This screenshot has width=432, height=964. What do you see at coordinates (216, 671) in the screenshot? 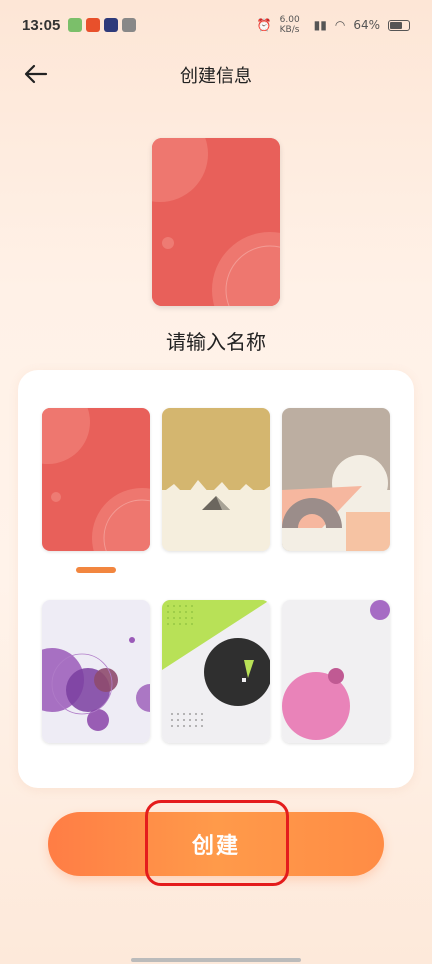
I see `cover-option-green` at bounding box center [216, 671].